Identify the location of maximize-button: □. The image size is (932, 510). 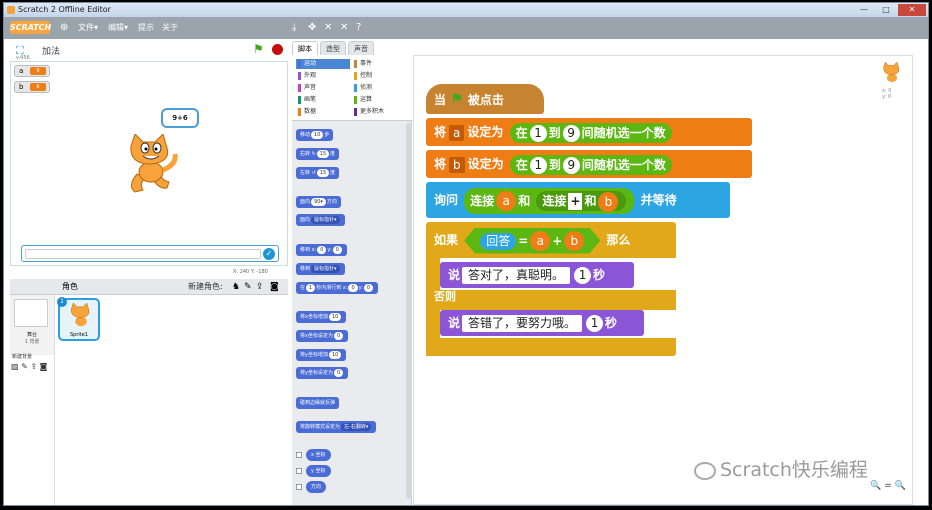
(886, 10).